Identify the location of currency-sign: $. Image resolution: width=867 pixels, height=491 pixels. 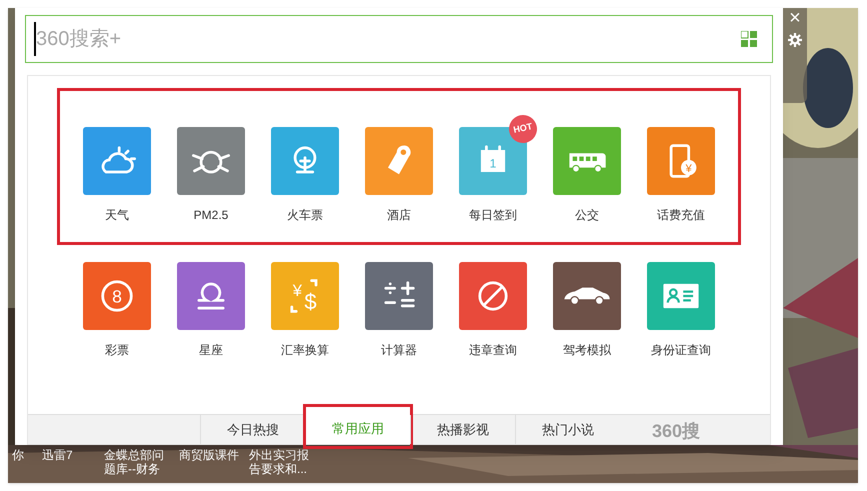
(310, 301).